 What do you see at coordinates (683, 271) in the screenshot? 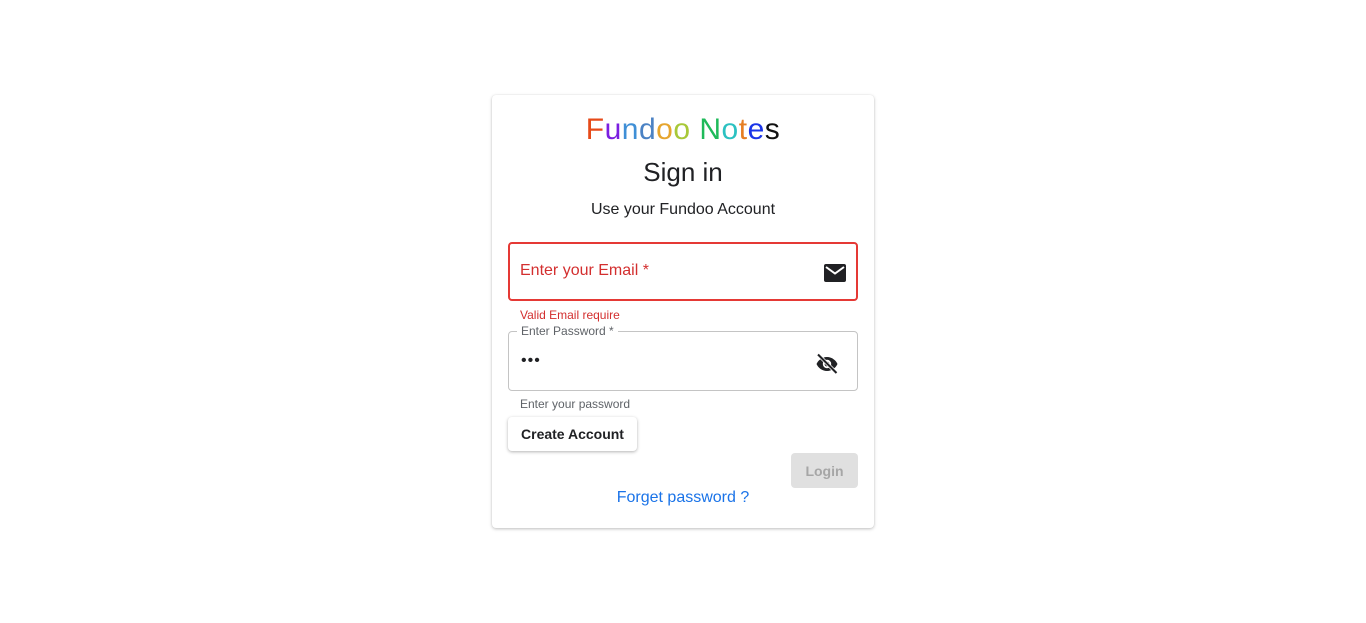
I see `email-field: Enter your Email *` at bounding box center [683, 271].